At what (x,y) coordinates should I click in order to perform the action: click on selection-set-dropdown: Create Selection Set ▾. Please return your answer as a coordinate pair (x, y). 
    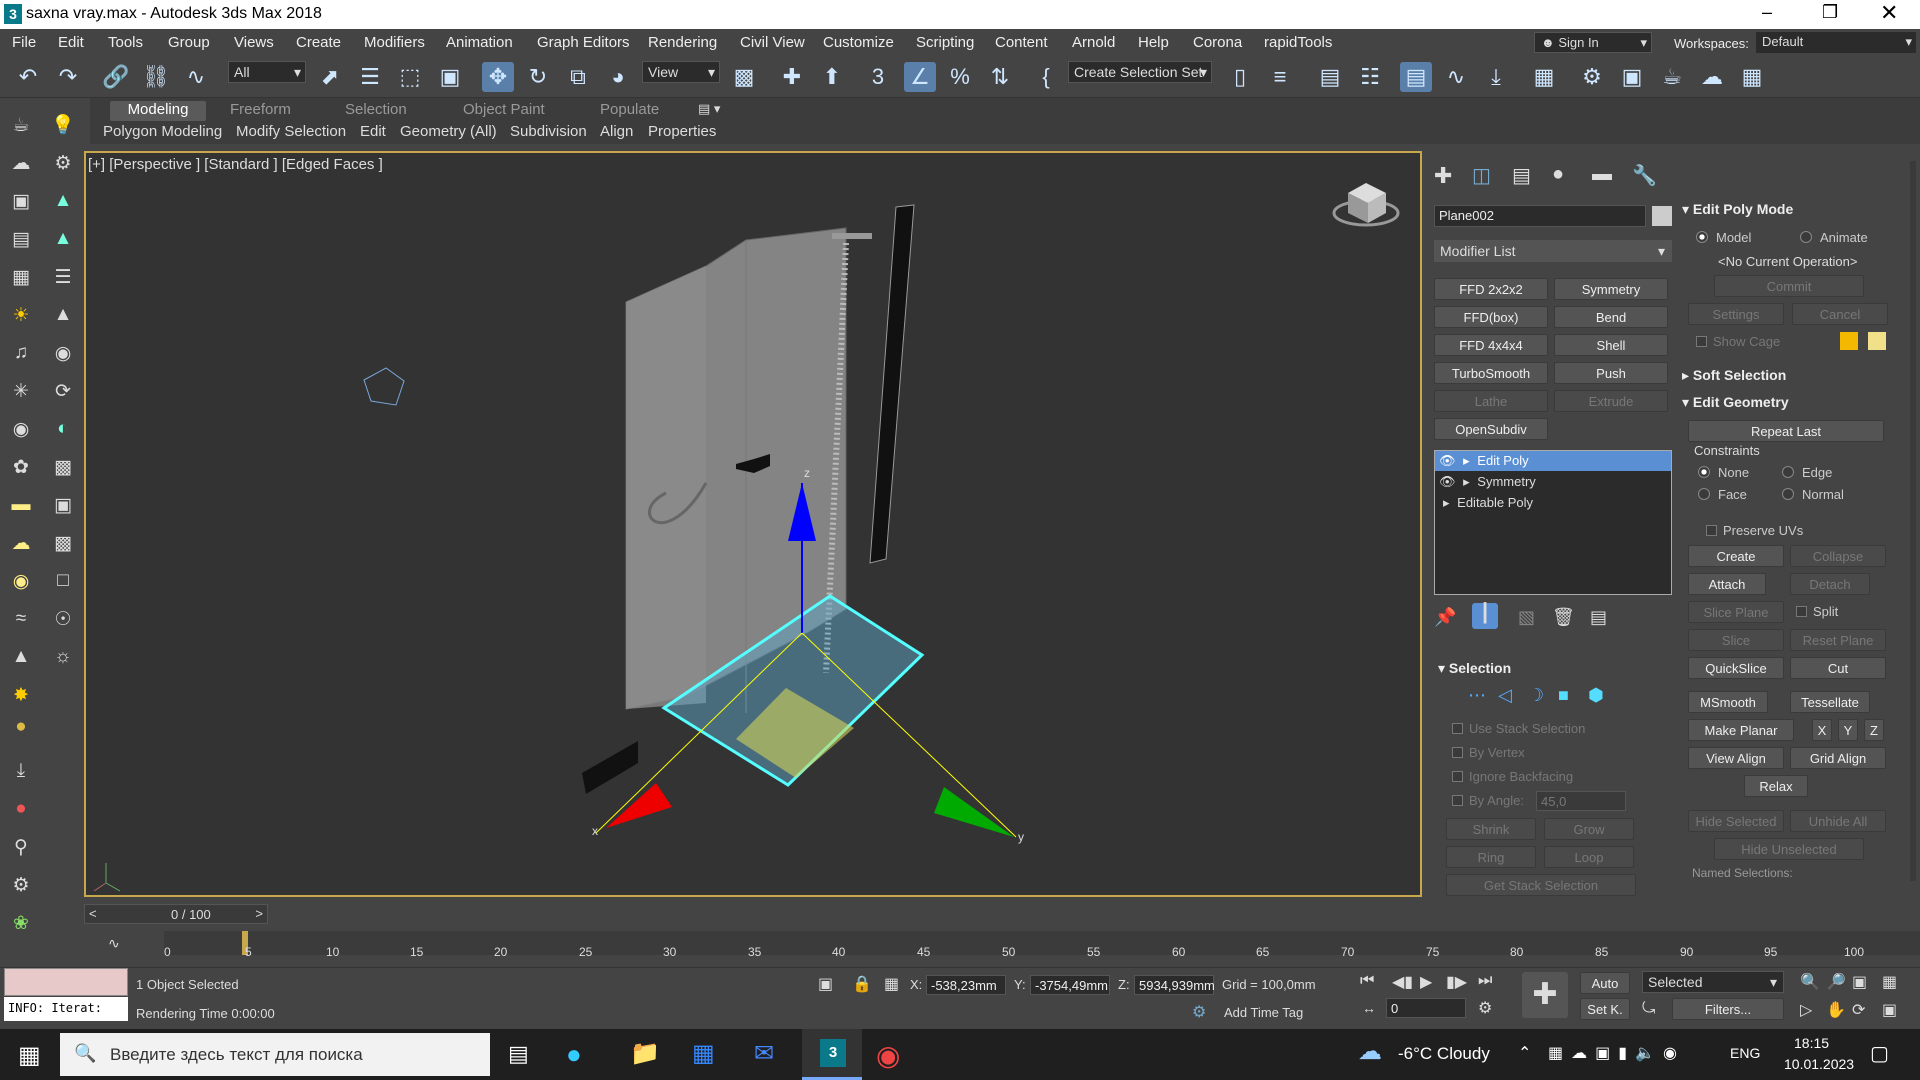
    Looking at the image, I should click on (1140, 72).